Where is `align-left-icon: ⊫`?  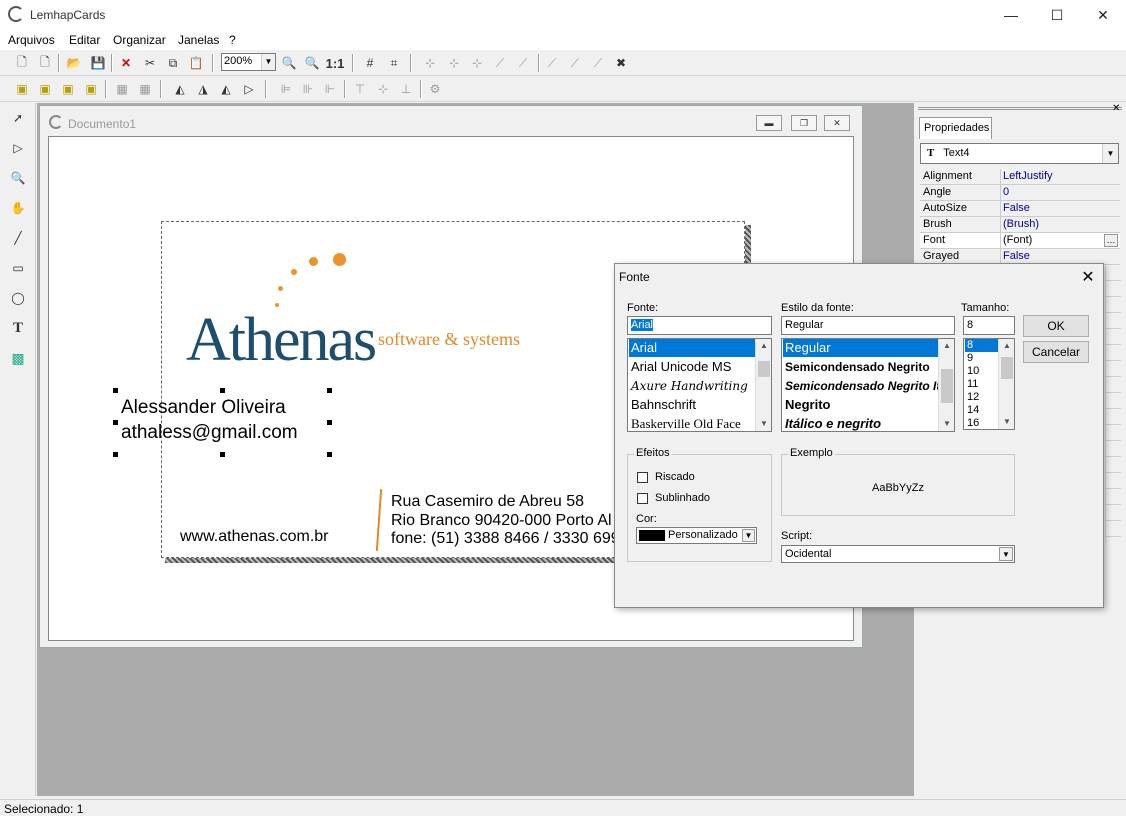 align-left-icon: ⊫ is located at coordinates (286, 89).